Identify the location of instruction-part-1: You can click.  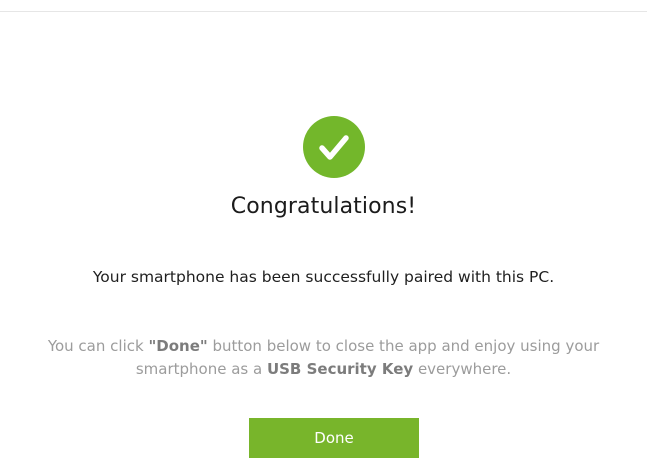
(98, 346).